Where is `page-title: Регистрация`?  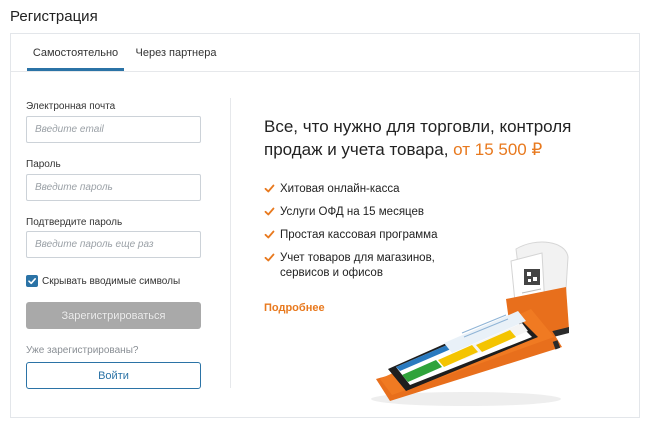
page-title: Регистрация is located at coordinates (54, 16).